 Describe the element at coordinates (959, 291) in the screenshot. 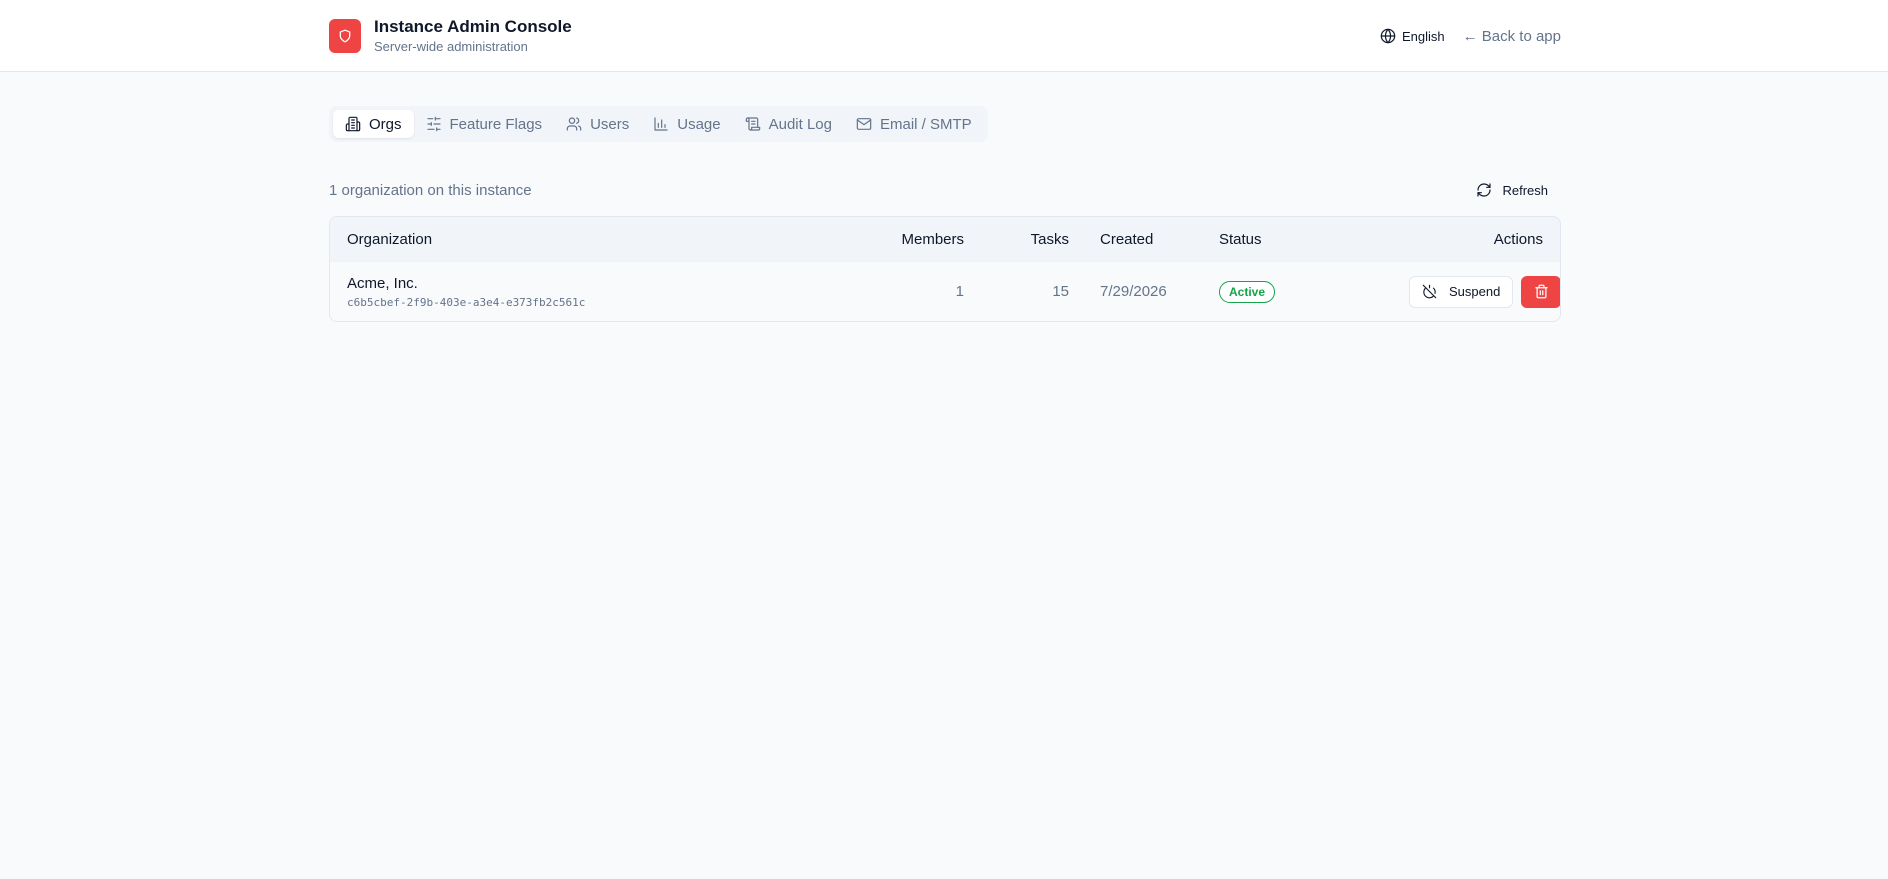

I see `org-members: 1` at that location.